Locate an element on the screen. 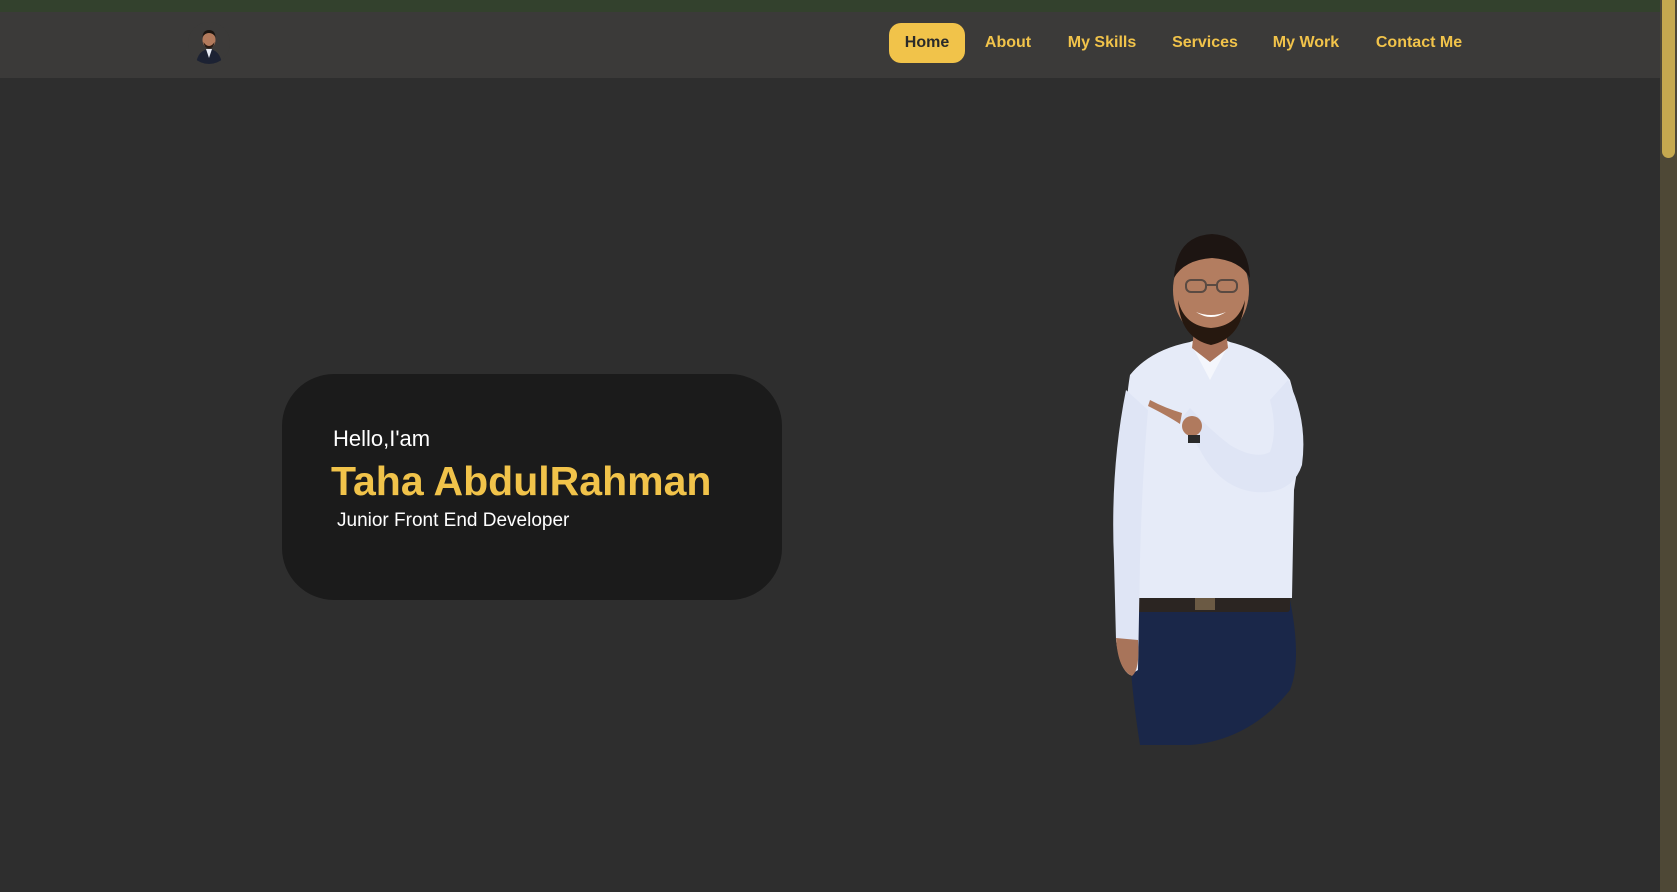  profile-portrait is located at coordinates (1210, 490).